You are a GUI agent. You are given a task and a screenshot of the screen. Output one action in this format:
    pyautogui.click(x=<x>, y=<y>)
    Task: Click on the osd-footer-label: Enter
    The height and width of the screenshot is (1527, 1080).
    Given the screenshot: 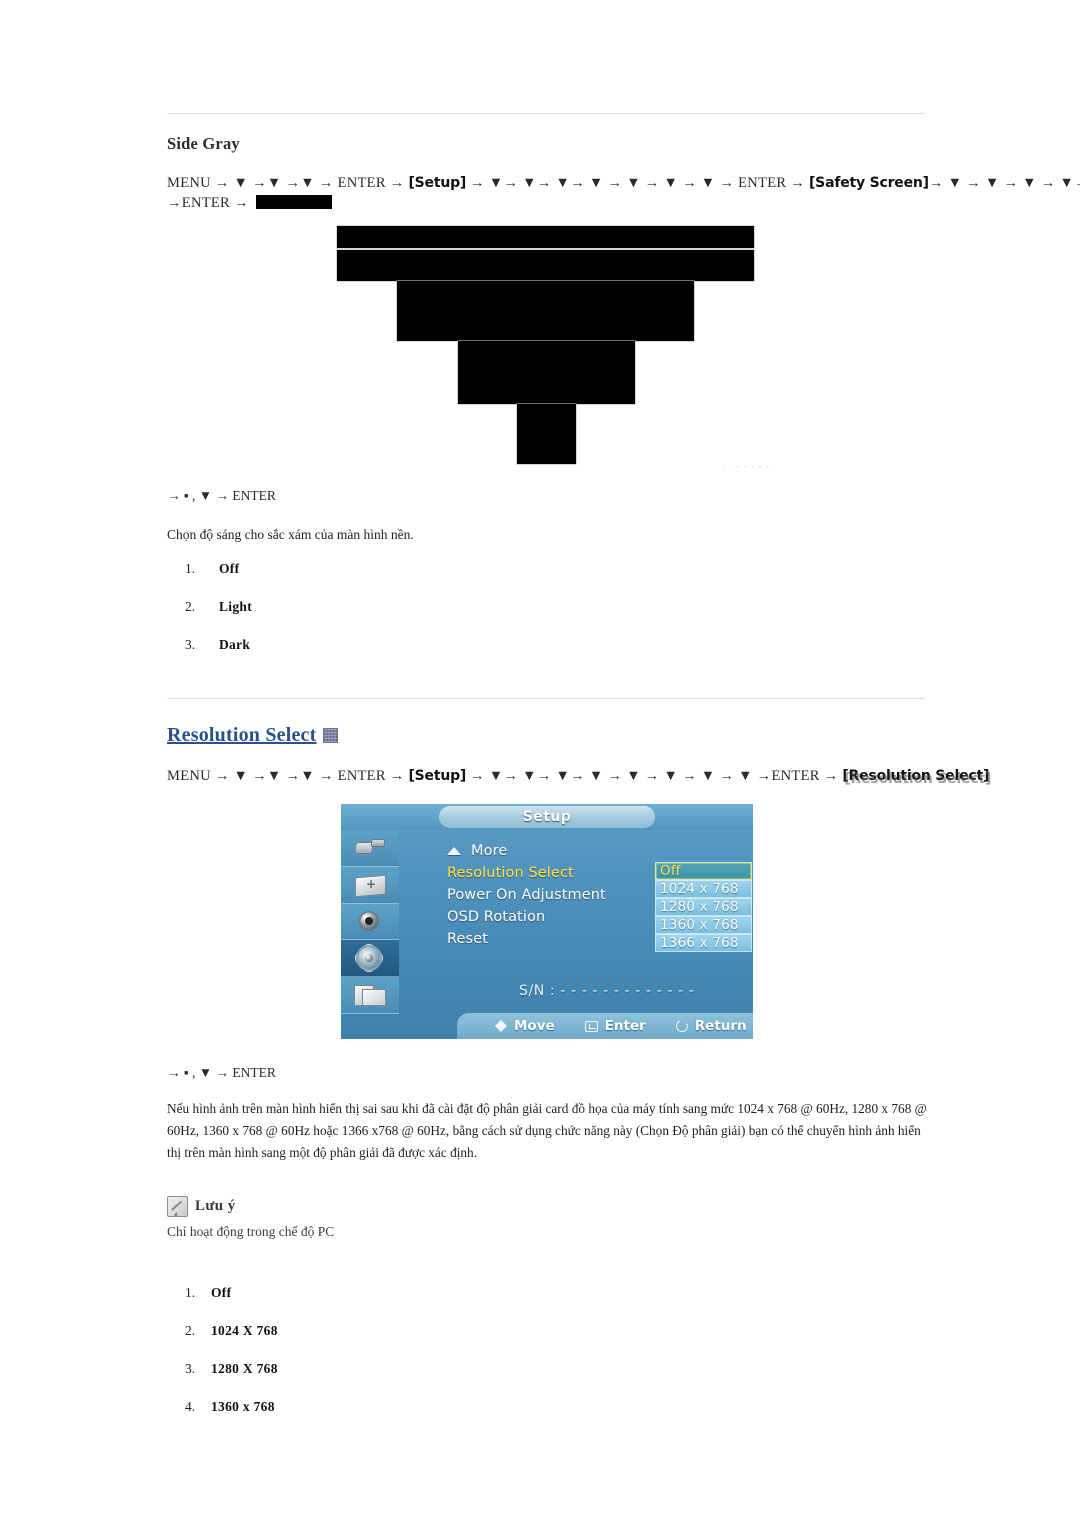 What is the action you would take?
    pyautogui.click(x=625, y=1026)
    